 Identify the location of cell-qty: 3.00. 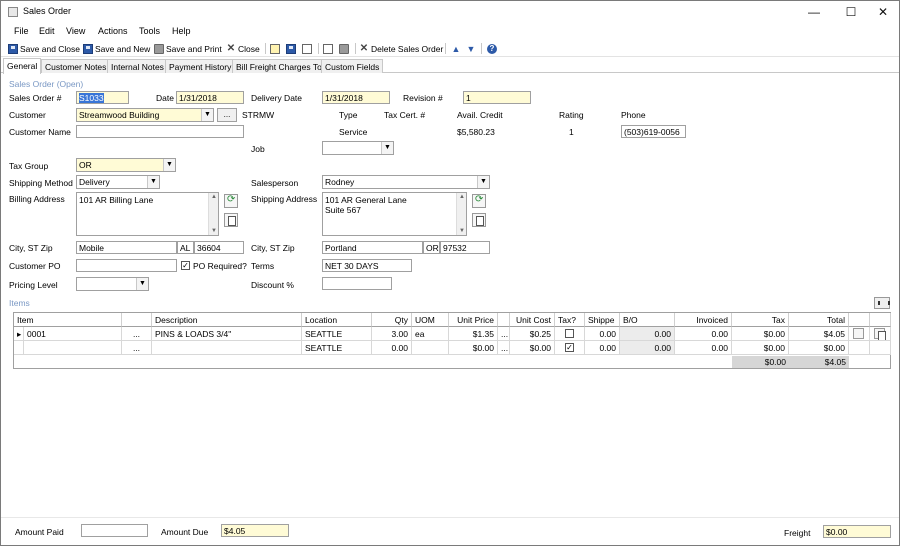
(392, 334).